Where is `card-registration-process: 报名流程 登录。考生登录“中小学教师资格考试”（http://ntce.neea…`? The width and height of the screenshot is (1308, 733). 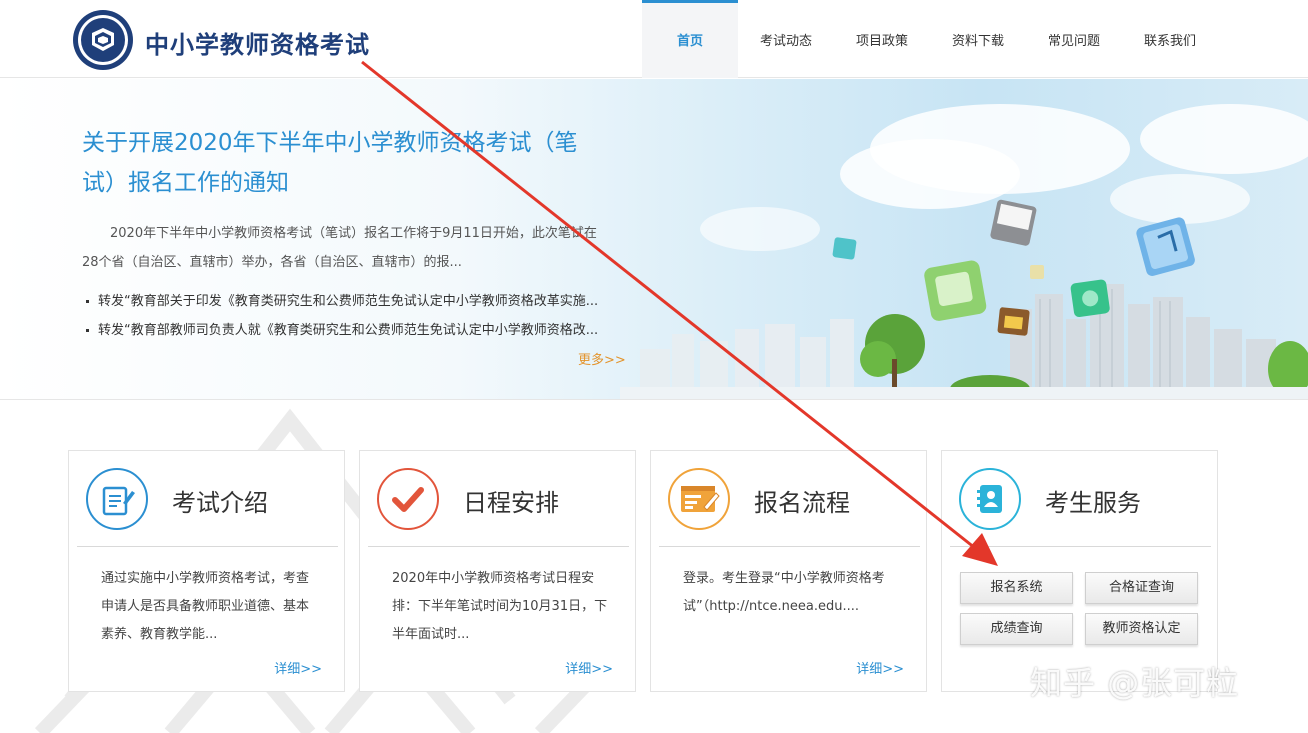 card-registration-process: 报名流程 登录。考生登录“中小学教师资格考试”（http://ntce.neea… is located at coordinates (788, 571).